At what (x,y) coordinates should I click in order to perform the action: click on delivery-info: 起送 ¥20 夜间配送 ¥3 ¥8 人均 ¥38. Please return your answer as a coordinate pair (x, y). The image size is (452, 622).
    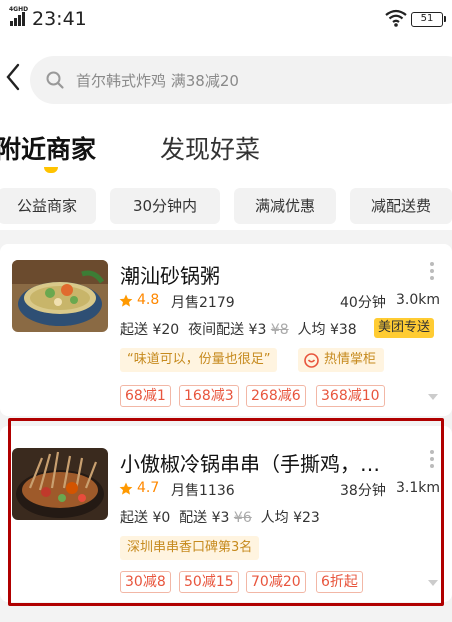
    Looking at the image, I should click on (238, 329).